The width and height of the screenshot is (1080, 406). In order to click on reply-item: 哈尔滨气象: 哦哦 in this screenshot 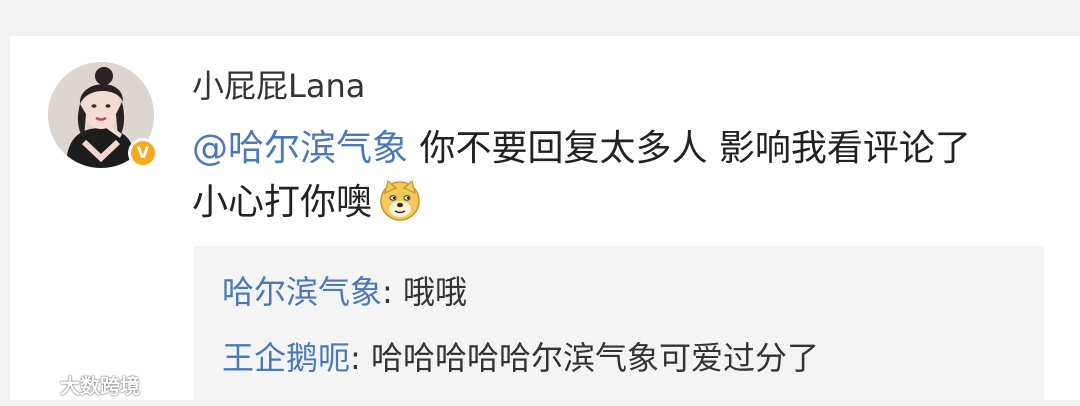, I will do `click(344, 292)`.